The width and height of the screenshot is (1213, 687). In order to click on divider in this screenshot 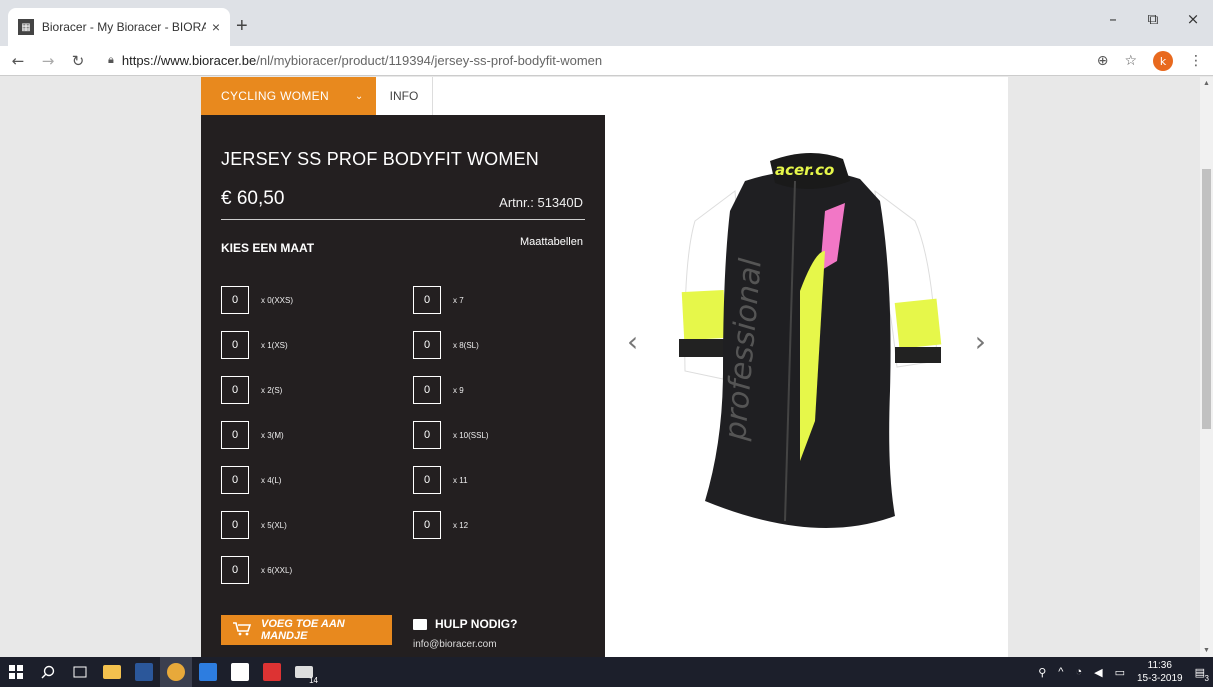, I will do `click(403, 219)`.